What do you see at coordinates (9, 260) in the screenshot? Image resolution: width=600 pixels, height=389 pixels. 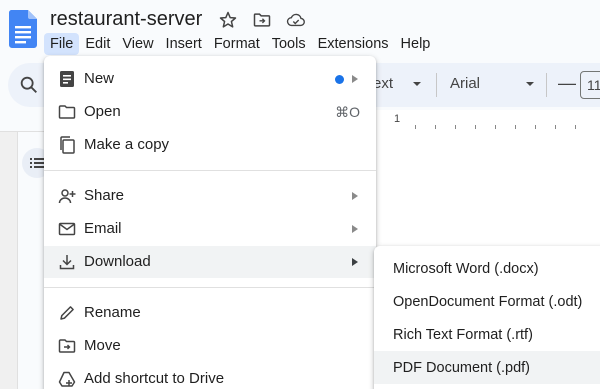 I see `vertical-ruler` at bounding box center [9, 260].